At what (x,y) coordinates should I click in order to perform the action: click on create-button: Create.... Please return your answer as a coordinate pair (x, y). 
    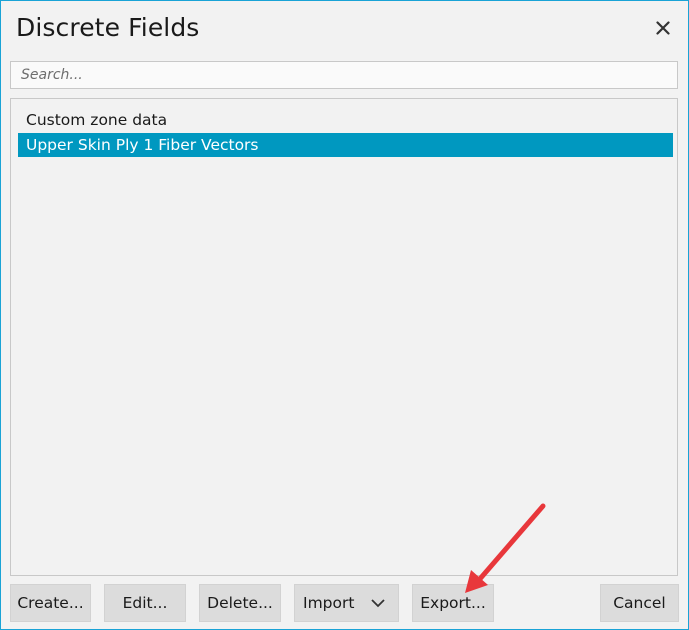
    Looking at the image, I should click on (50, 603).